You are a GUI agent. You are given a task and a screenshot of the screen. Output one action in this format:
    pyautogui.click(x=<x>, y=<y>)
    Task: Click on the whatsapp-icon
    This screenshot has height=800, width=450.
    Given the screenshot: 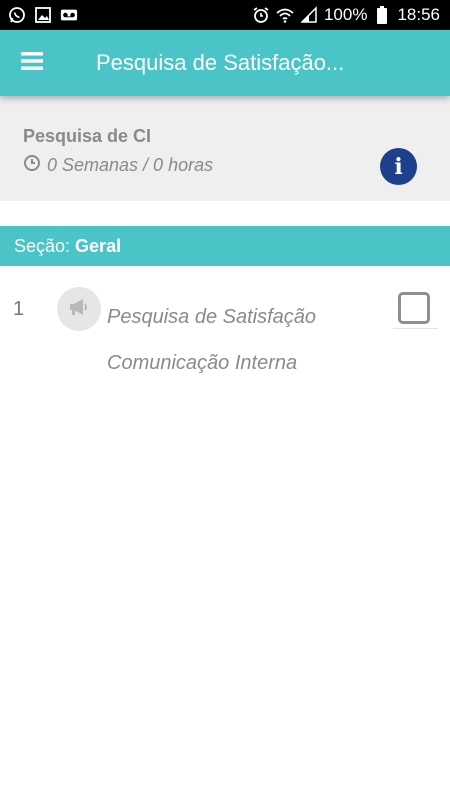 What is the action you would take?
    pyautogui.click(x=17, y=15)
    